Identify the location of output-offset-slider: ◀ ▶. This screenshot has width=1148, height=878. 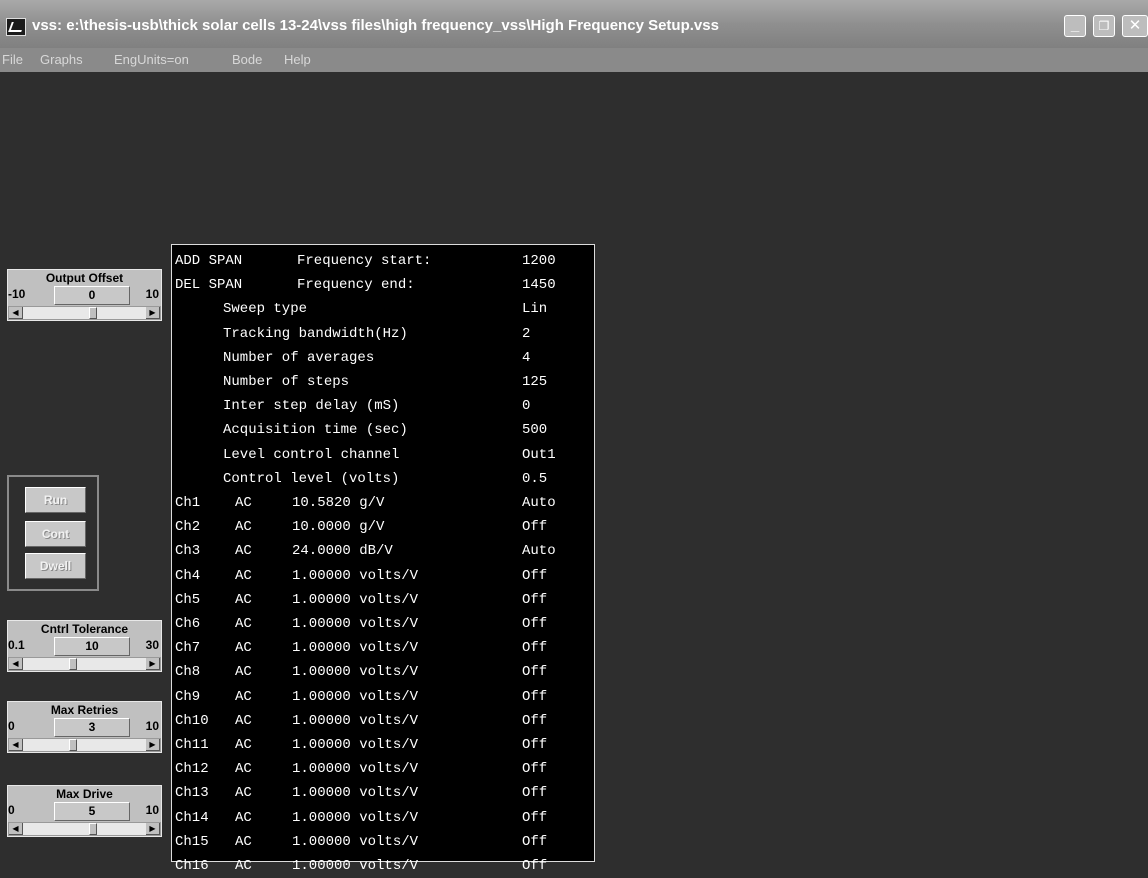
(84, 313).